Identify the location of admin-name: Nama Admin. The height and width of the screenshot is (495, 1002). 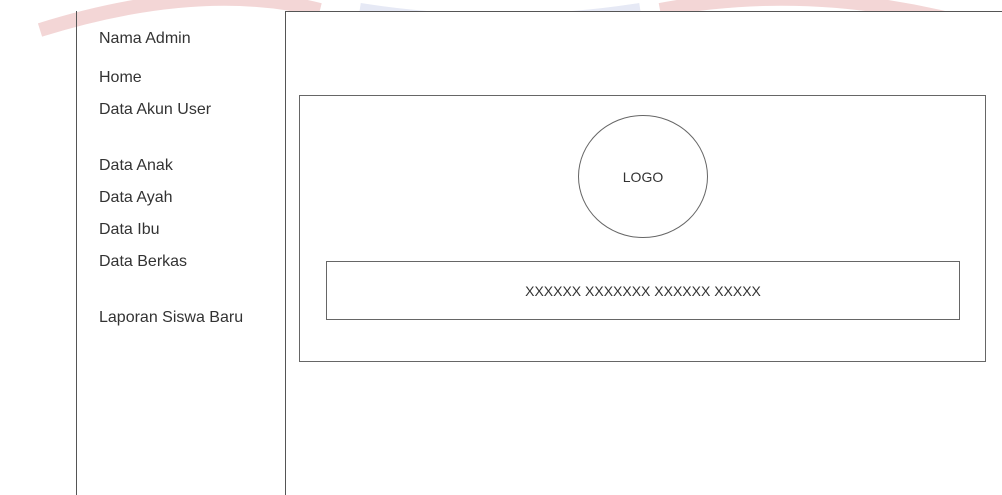
(145, 38).